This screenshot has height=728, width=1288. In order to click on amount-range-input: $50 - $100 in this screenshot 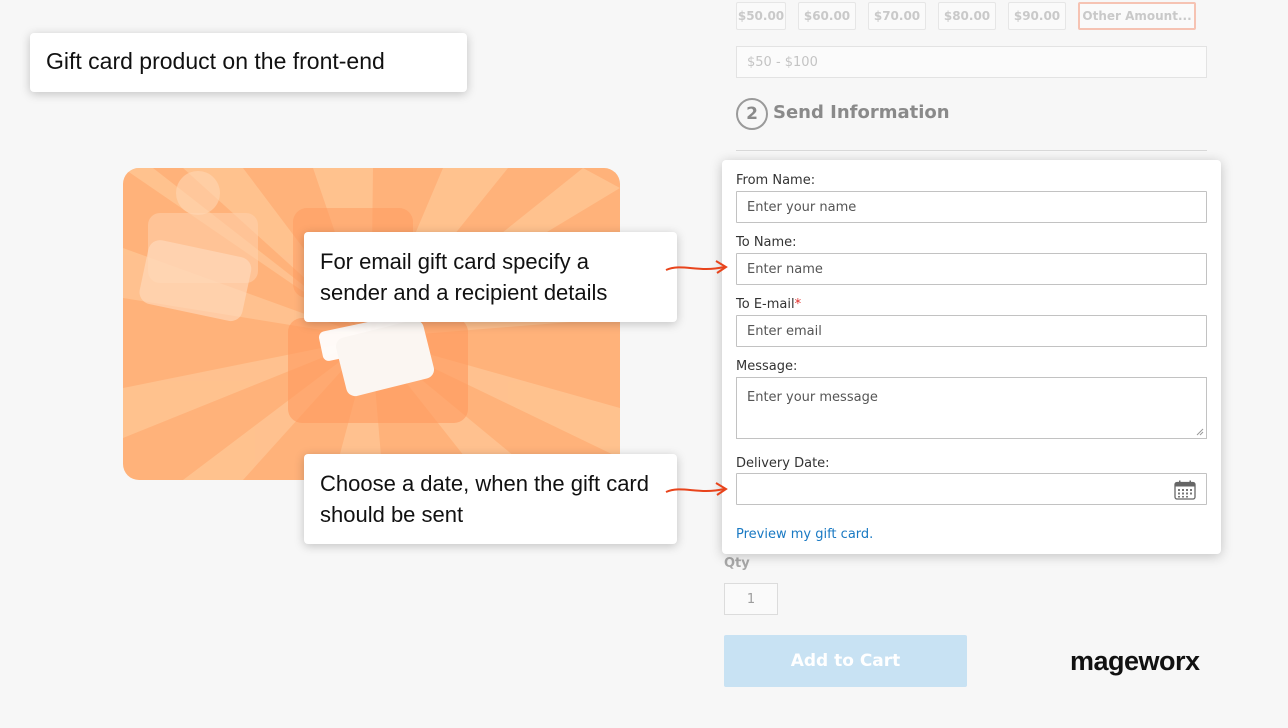, I will do `click(971, 62)`.